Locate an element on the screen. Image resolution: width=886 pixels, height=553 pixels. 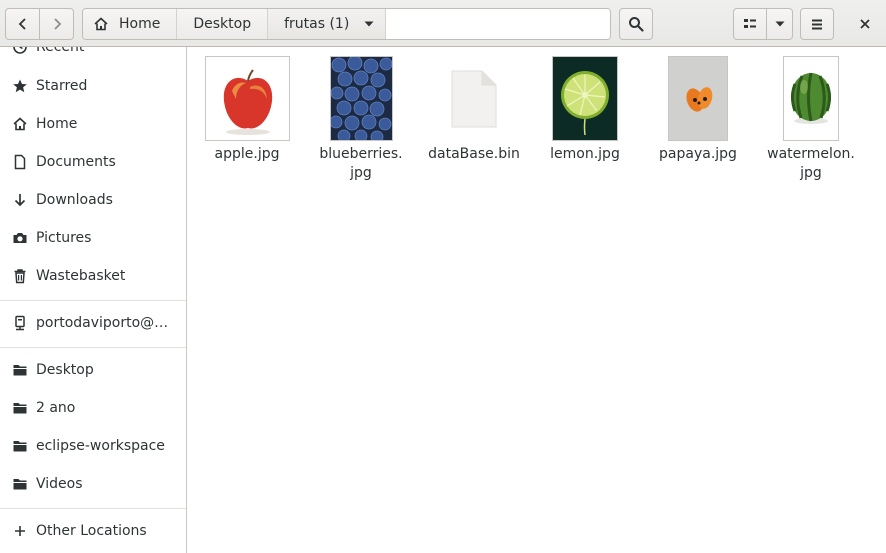
crumb-desktop: Desktop is located at coordinates (223, 24).